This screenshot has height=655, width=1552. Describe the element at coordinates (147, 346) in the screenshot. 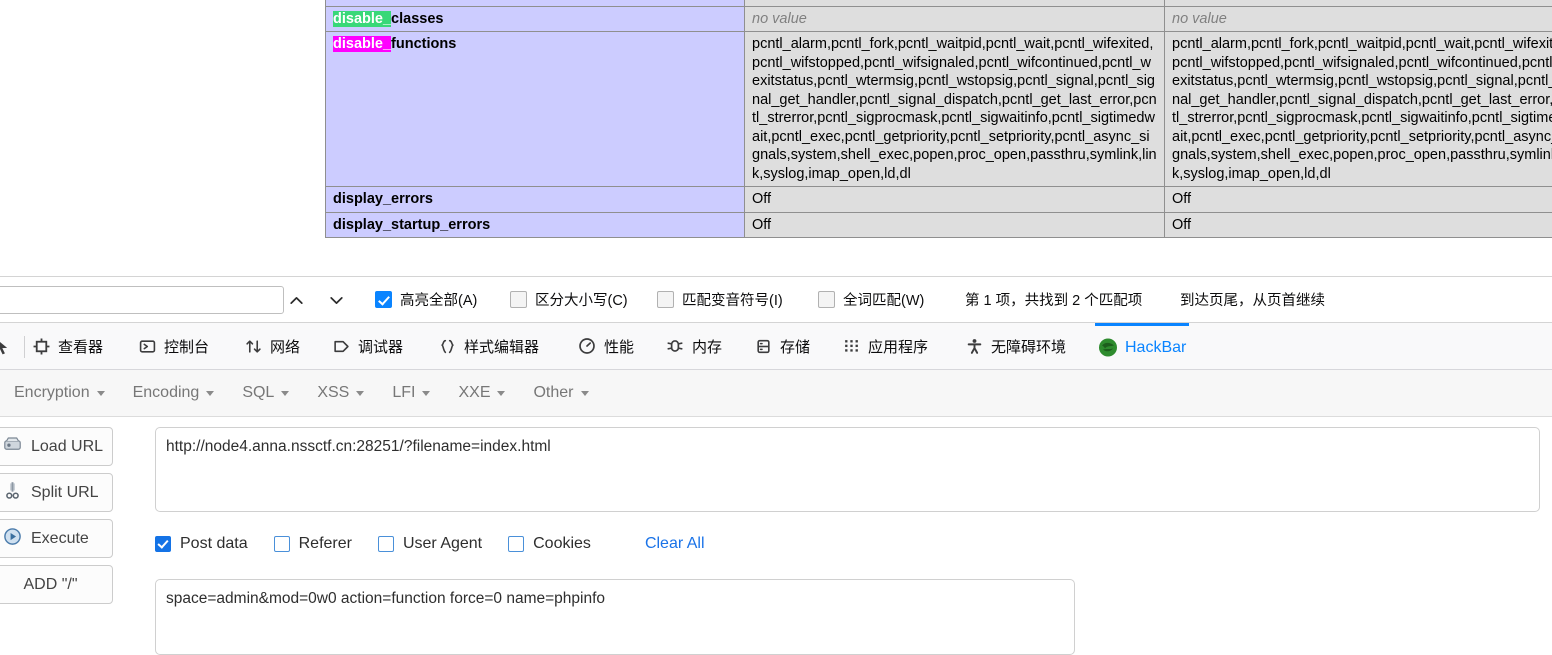

I see `console-icon` at that location.